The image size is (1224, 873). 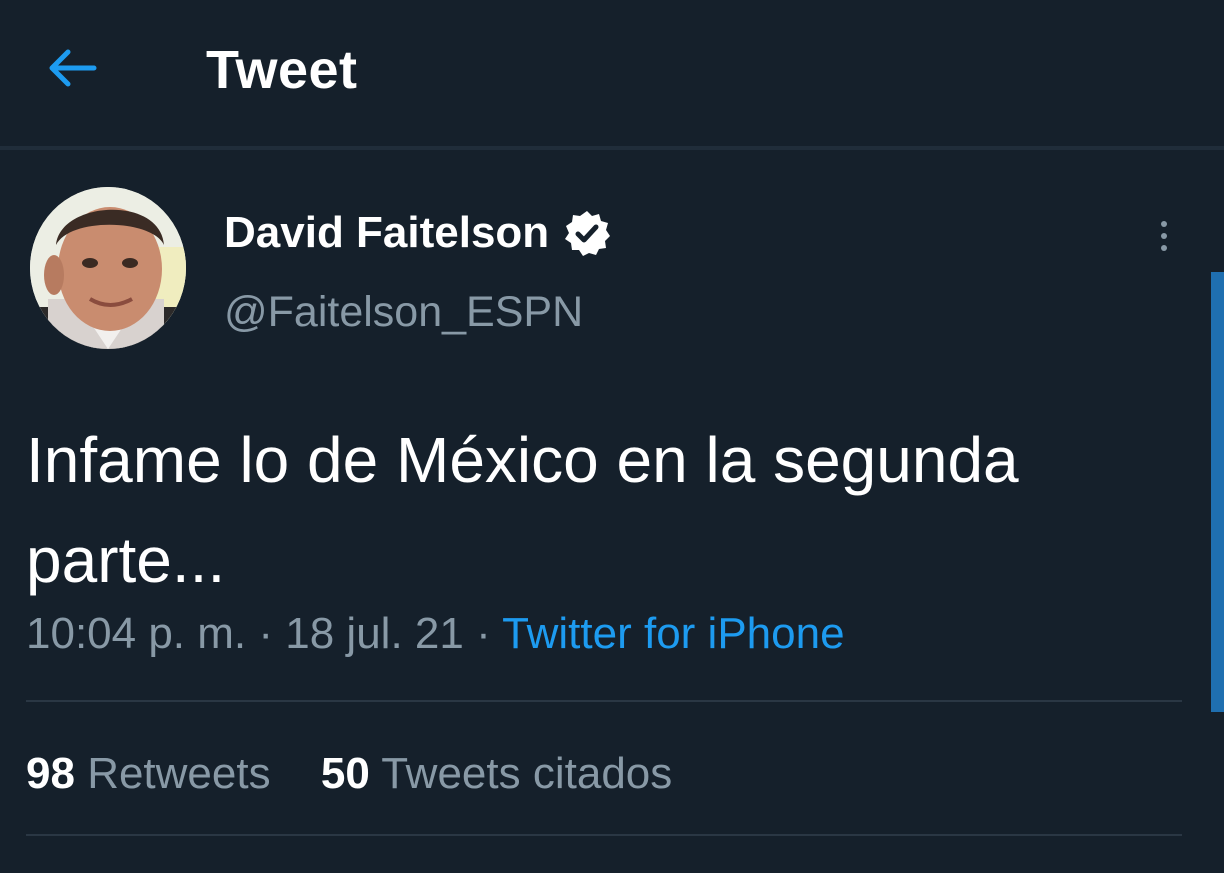 I want to click on retweets-stat: 98 Retweets, so click(x=148, y=774).